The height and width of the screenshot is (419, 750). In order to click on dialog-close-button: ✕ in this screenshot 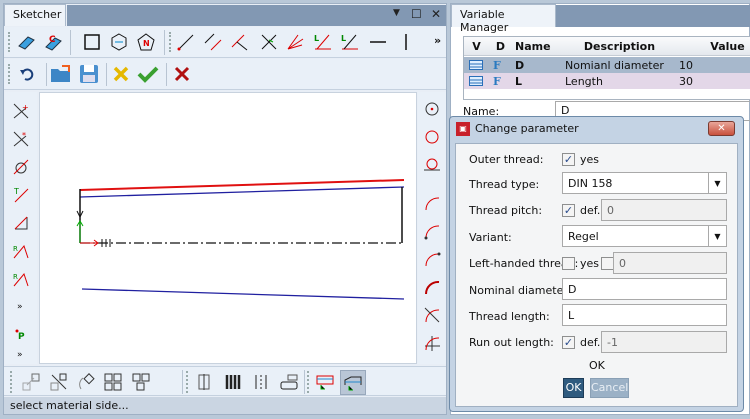, I will do `click(721, 128)`.